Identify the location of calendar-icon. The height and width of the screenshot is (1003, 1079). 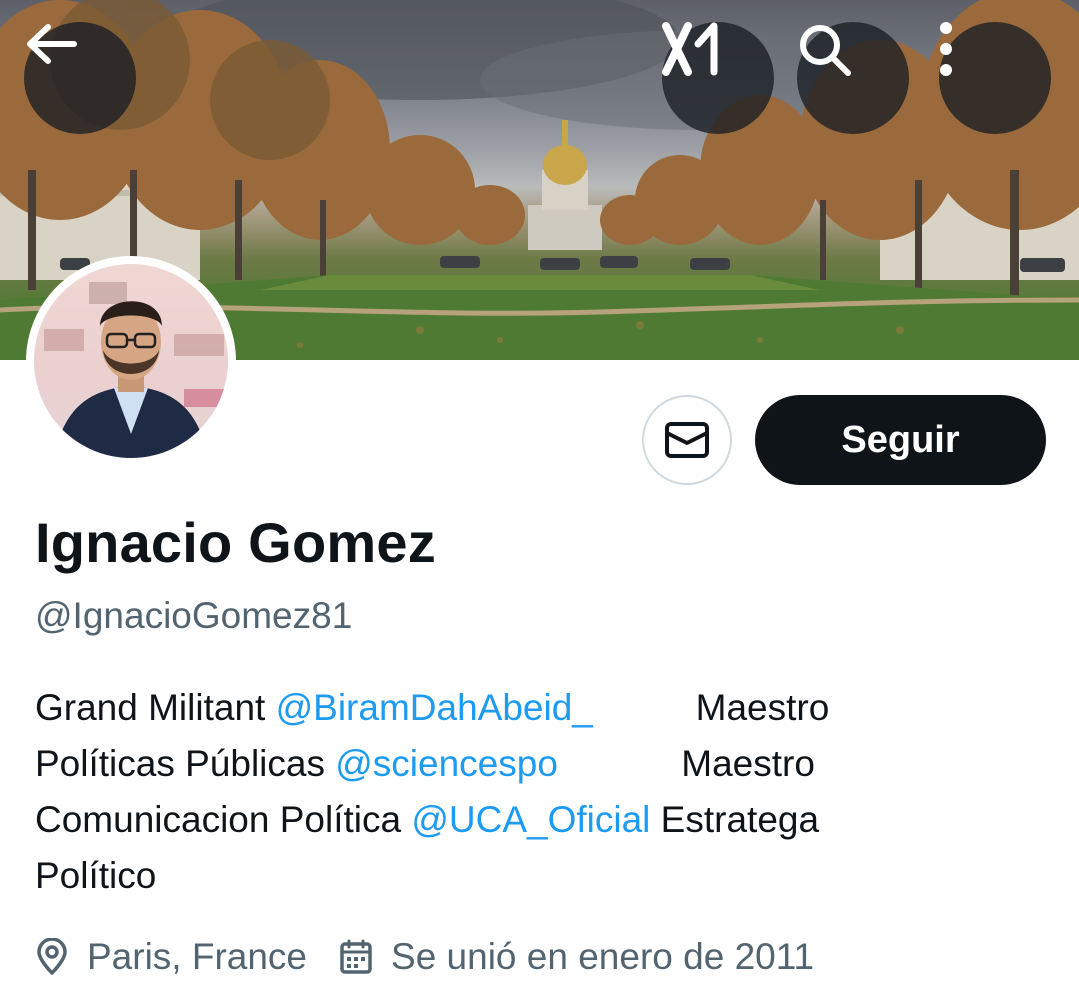
(356, 956).